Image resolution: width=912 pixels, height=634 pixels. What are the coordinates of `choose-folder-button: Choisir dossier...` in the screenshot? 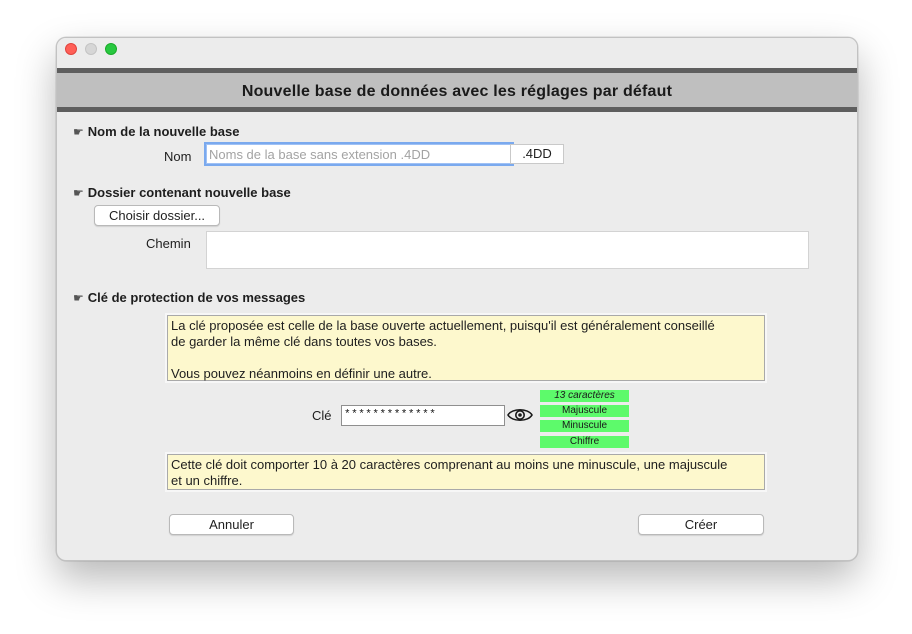 It's located at (157, 215).